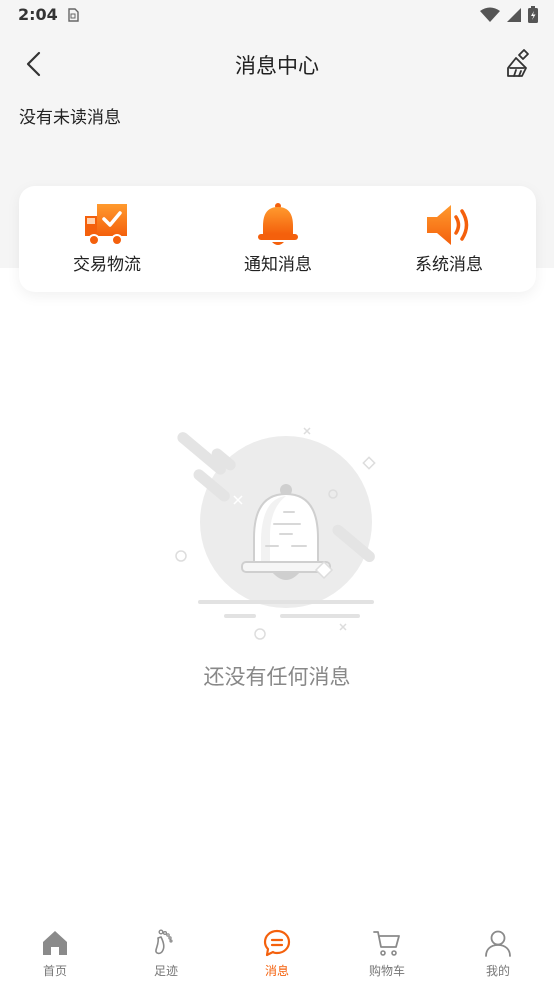  What do you see at coordinates (498, 943) in the screenshot?
I see `user-icon` at bounding box center [498, 943].